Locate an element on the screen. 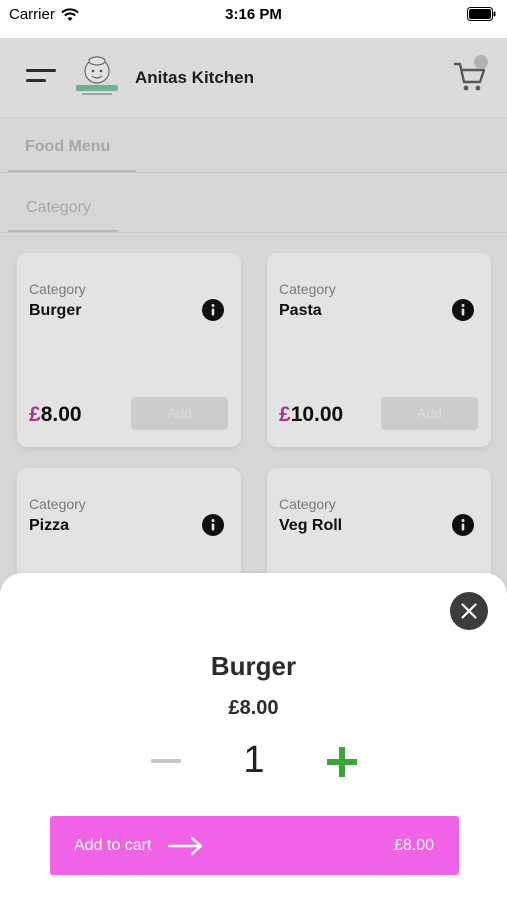 The image size is (507, 900). close-button is located at coordinates (469, 611).